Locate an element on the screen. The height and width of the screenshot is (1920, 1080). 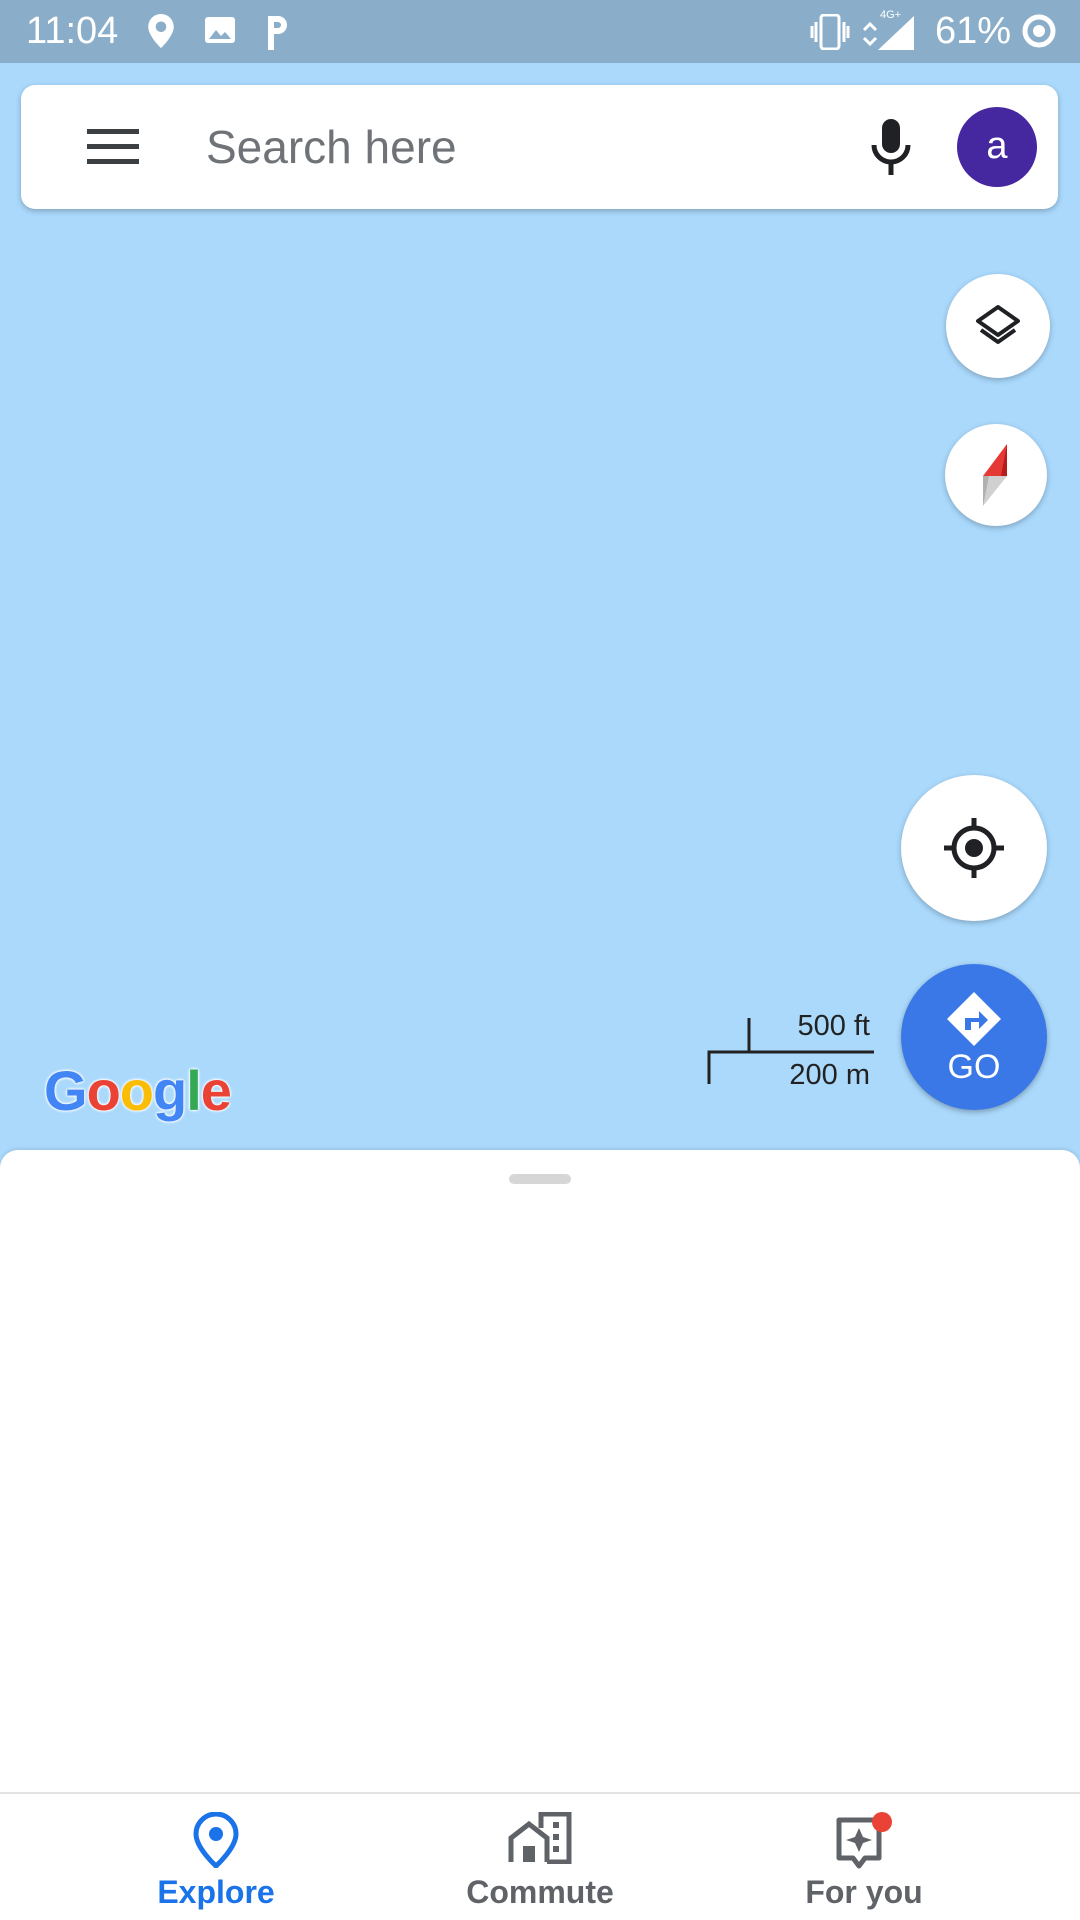
compass-button is located at coordinates (996, 475).